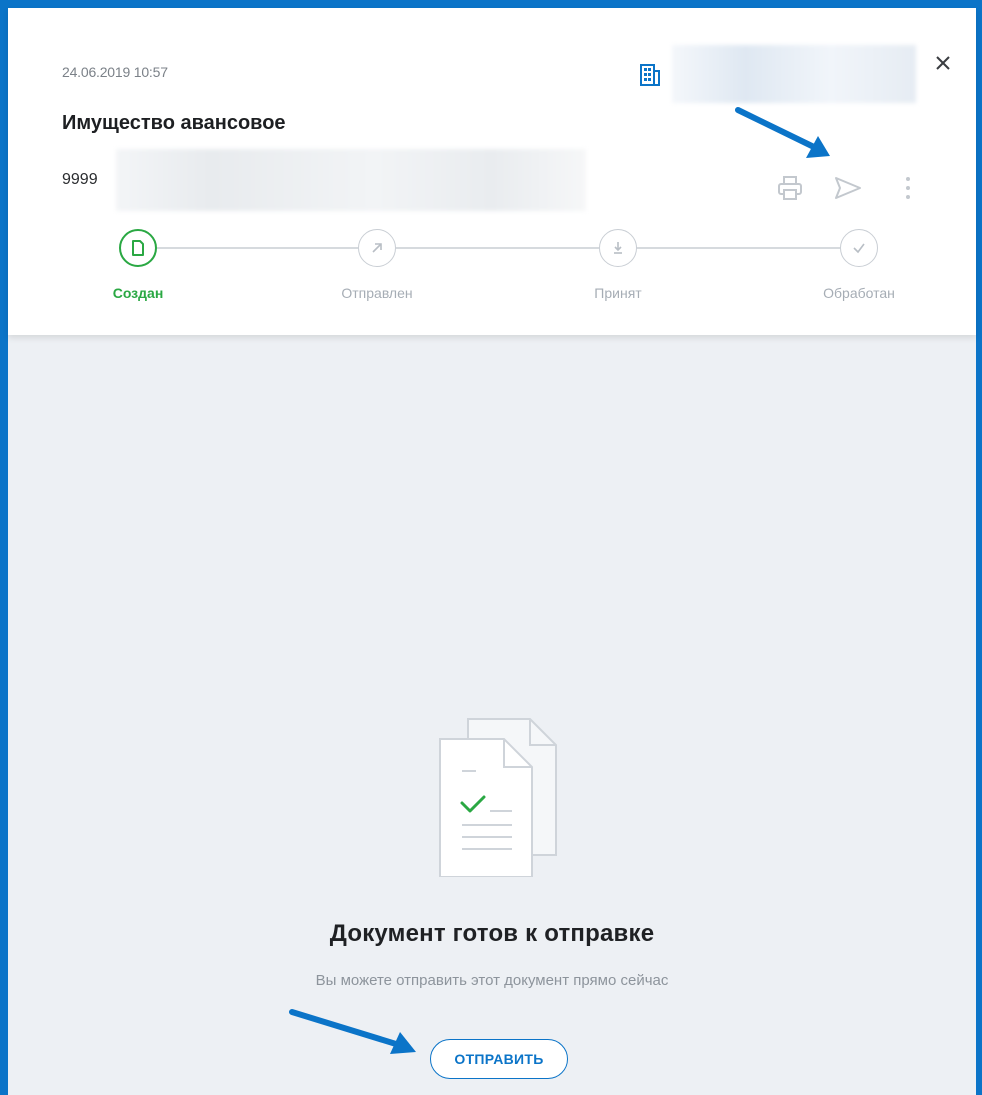  I want to click on step-sent, so click(377, 248).